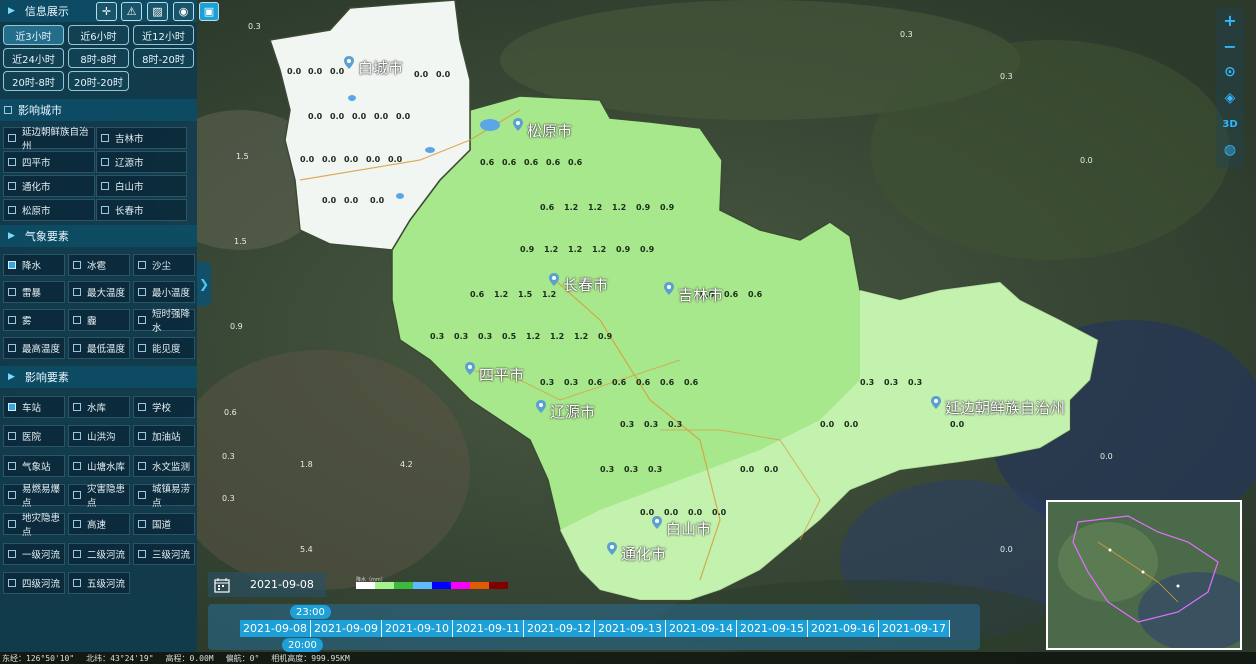 Image resolution: width=1256 pixels, height=664 pixels. I want to click on impact-checkbox: 水库, so click(99, 407).